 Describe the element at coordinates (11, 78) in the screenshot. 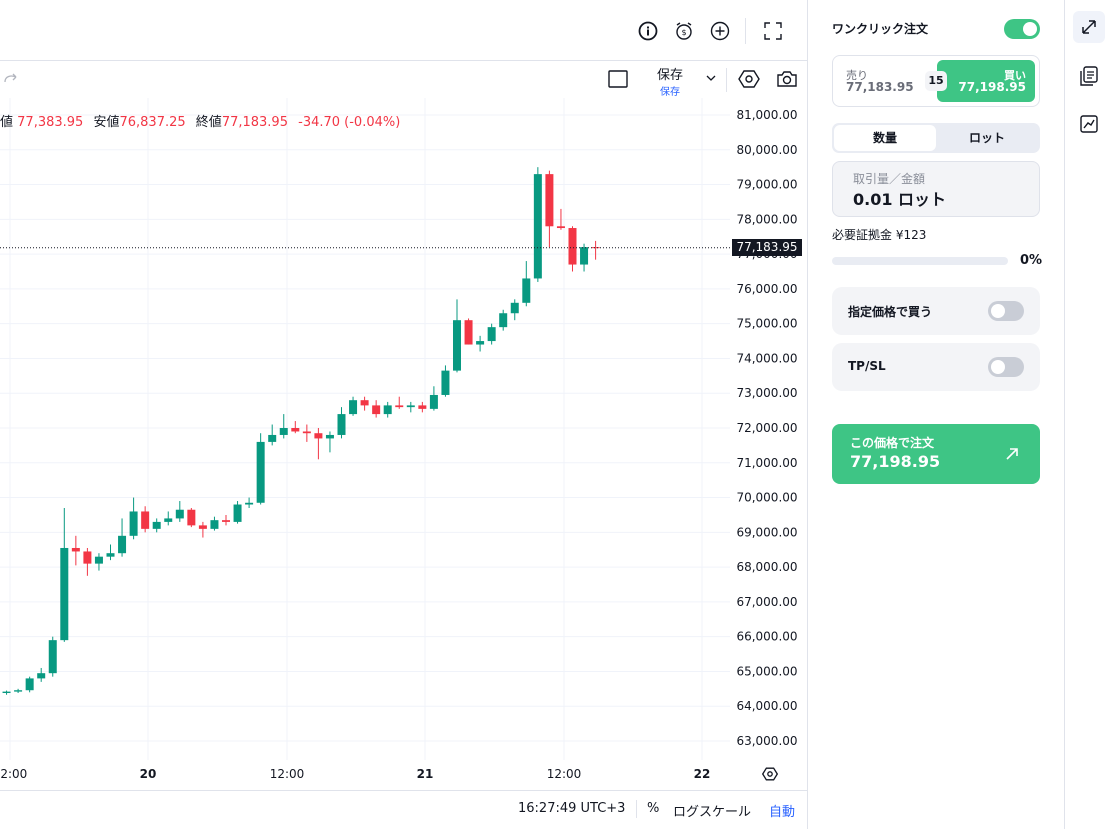

I see `redo-icon` at that location.